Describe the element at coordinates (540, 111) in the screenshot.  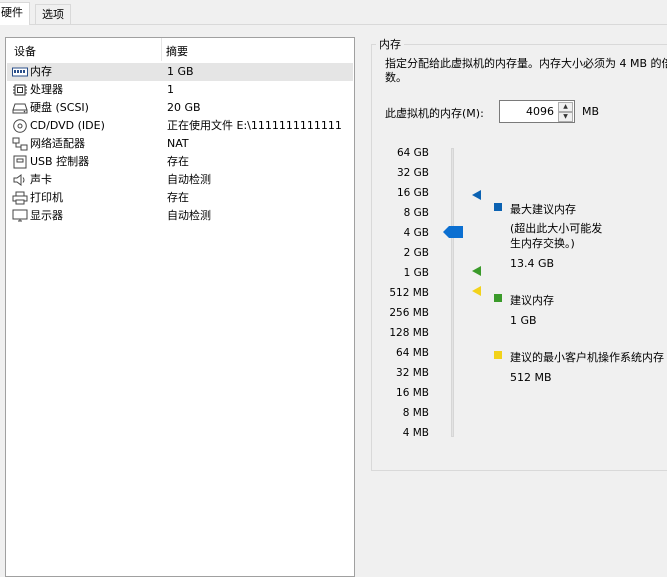
I see `memory-value: 4096` at that location.